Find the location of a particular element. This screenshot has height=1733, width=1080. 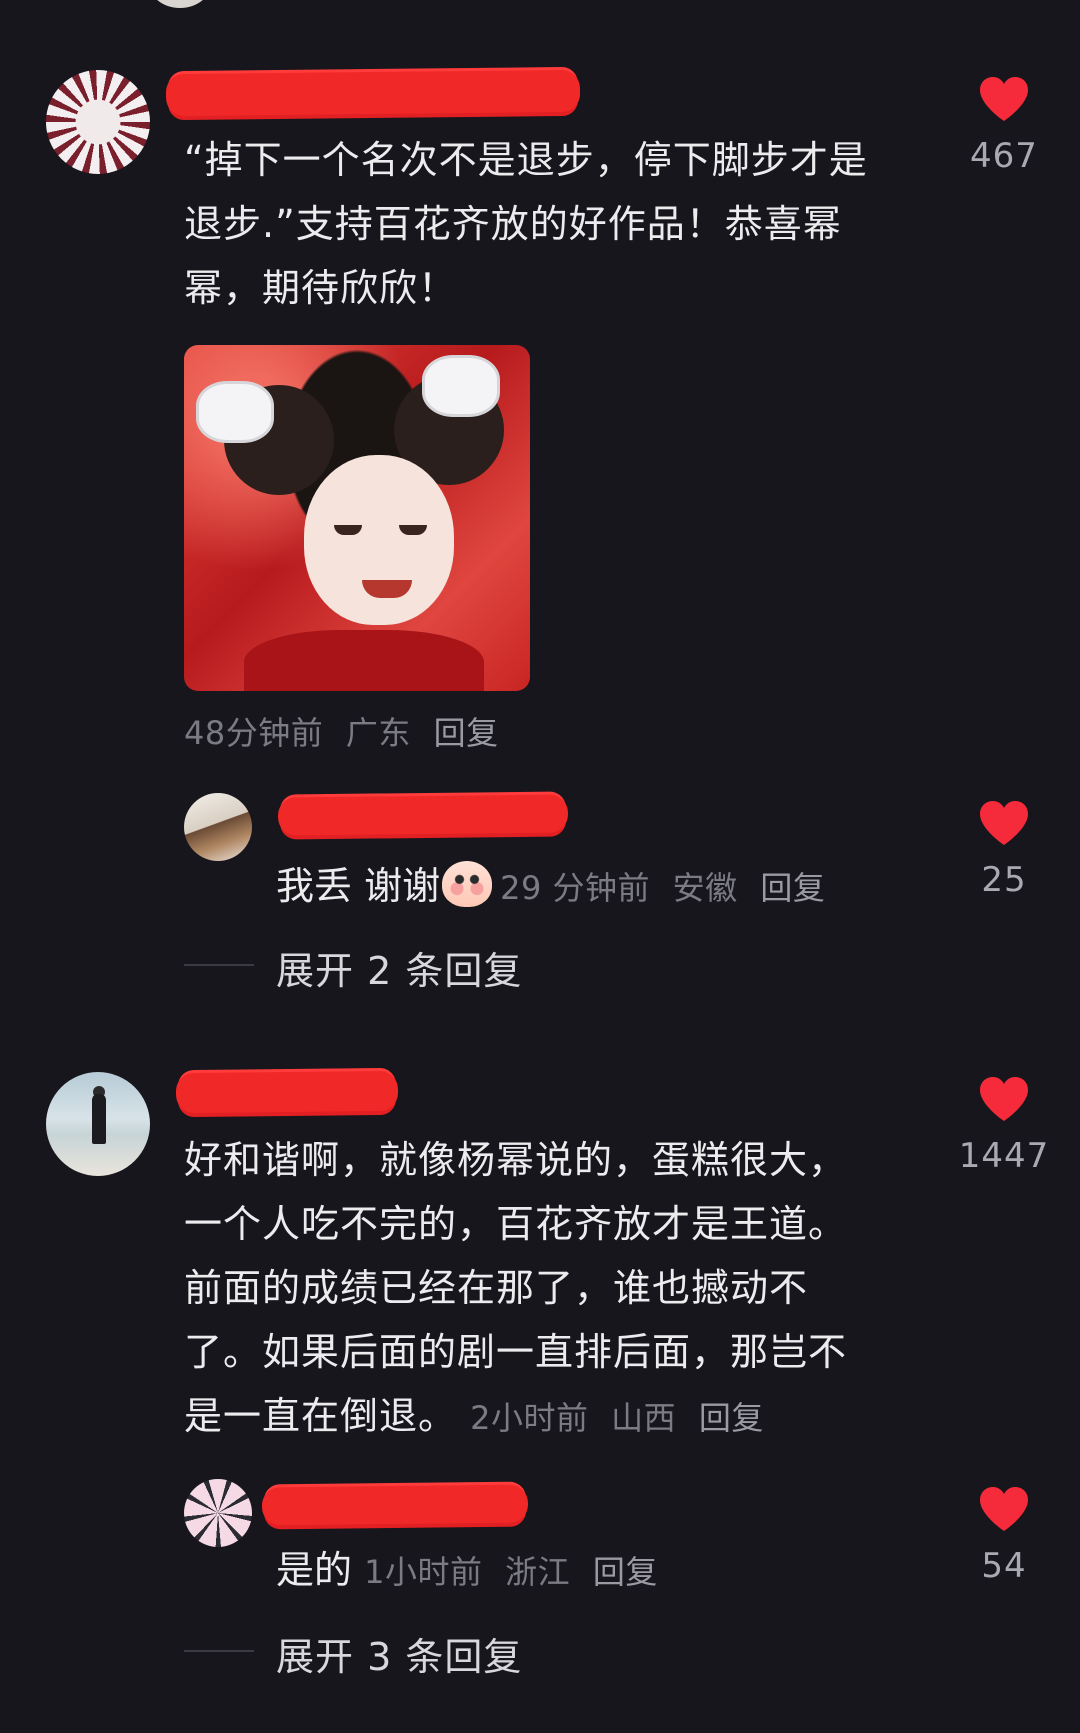

expand-replies-button: 展开 2 条回复 is located at coordinates (399, 967).